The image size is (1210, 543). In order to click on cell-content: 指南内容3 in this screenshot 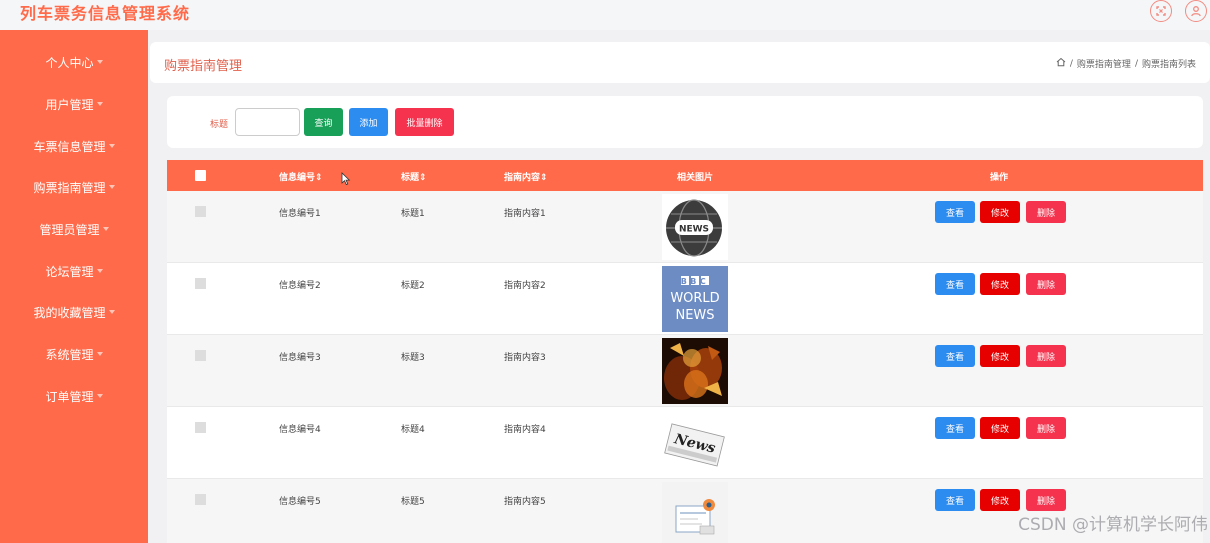, I will do `click(525, 358)`.